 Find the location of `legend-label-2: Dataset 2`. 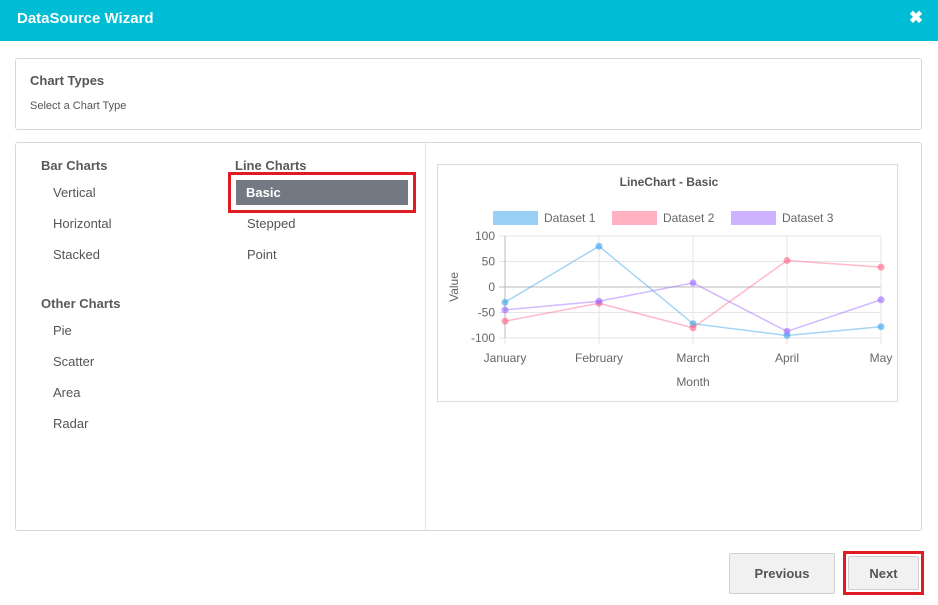

legend-label-2: Dataset 2 is located at coordinates (689, 218).